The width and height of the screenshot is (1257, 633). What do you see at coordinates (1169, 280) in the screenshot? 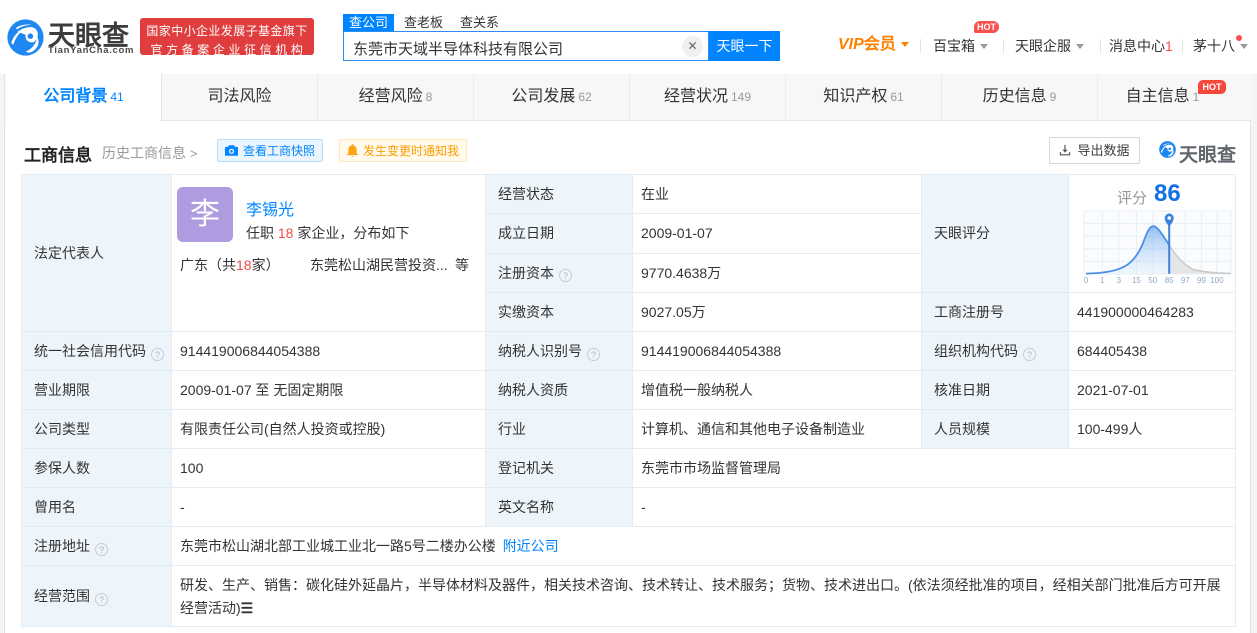
I see `svg-text: 85` at bounding box center [1169, 280].